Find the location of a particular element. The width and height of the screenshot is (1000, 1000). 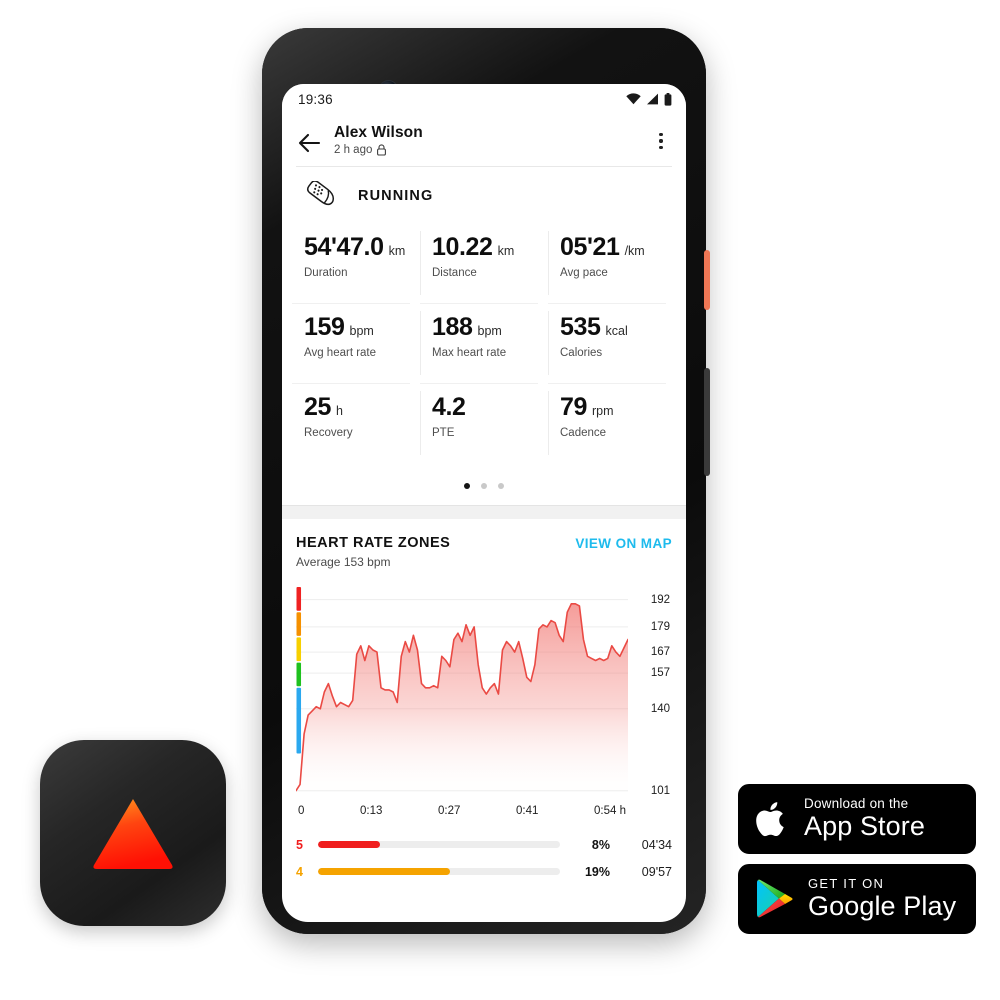

heart-rate-zones-titles: HEART RATE ZONES Average 153 bpm is located at coordinates (373, 552).